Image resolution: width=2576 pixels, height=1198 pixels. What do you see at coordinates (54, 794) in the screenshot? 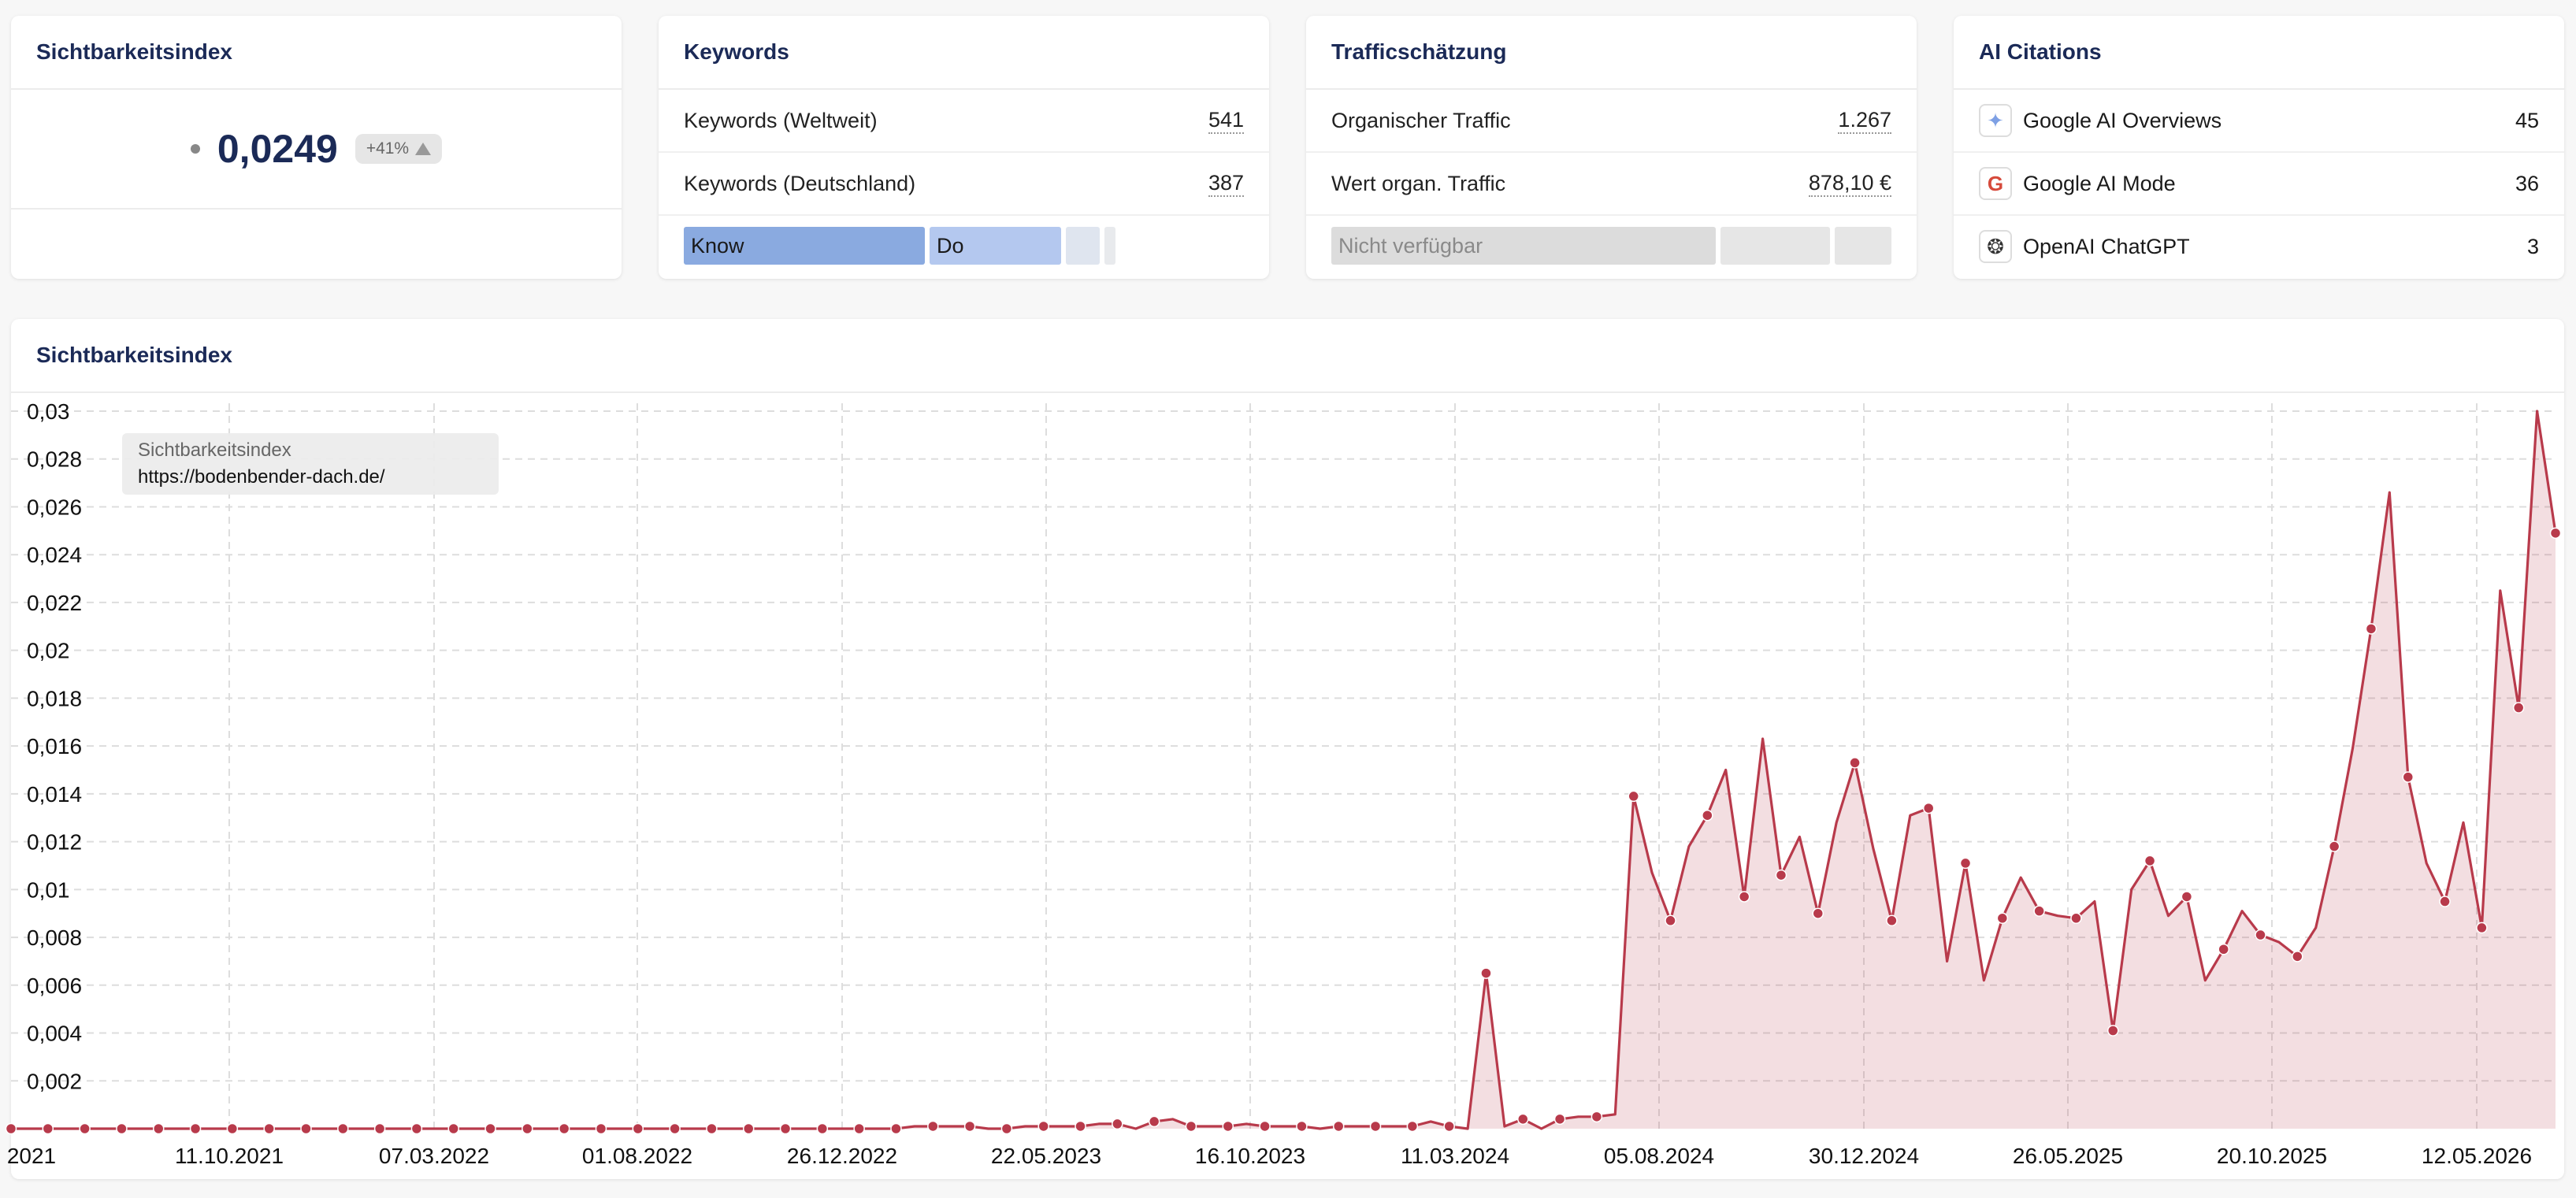
I see `y-tick-label: 0,014` at bounding box center [54, 794].